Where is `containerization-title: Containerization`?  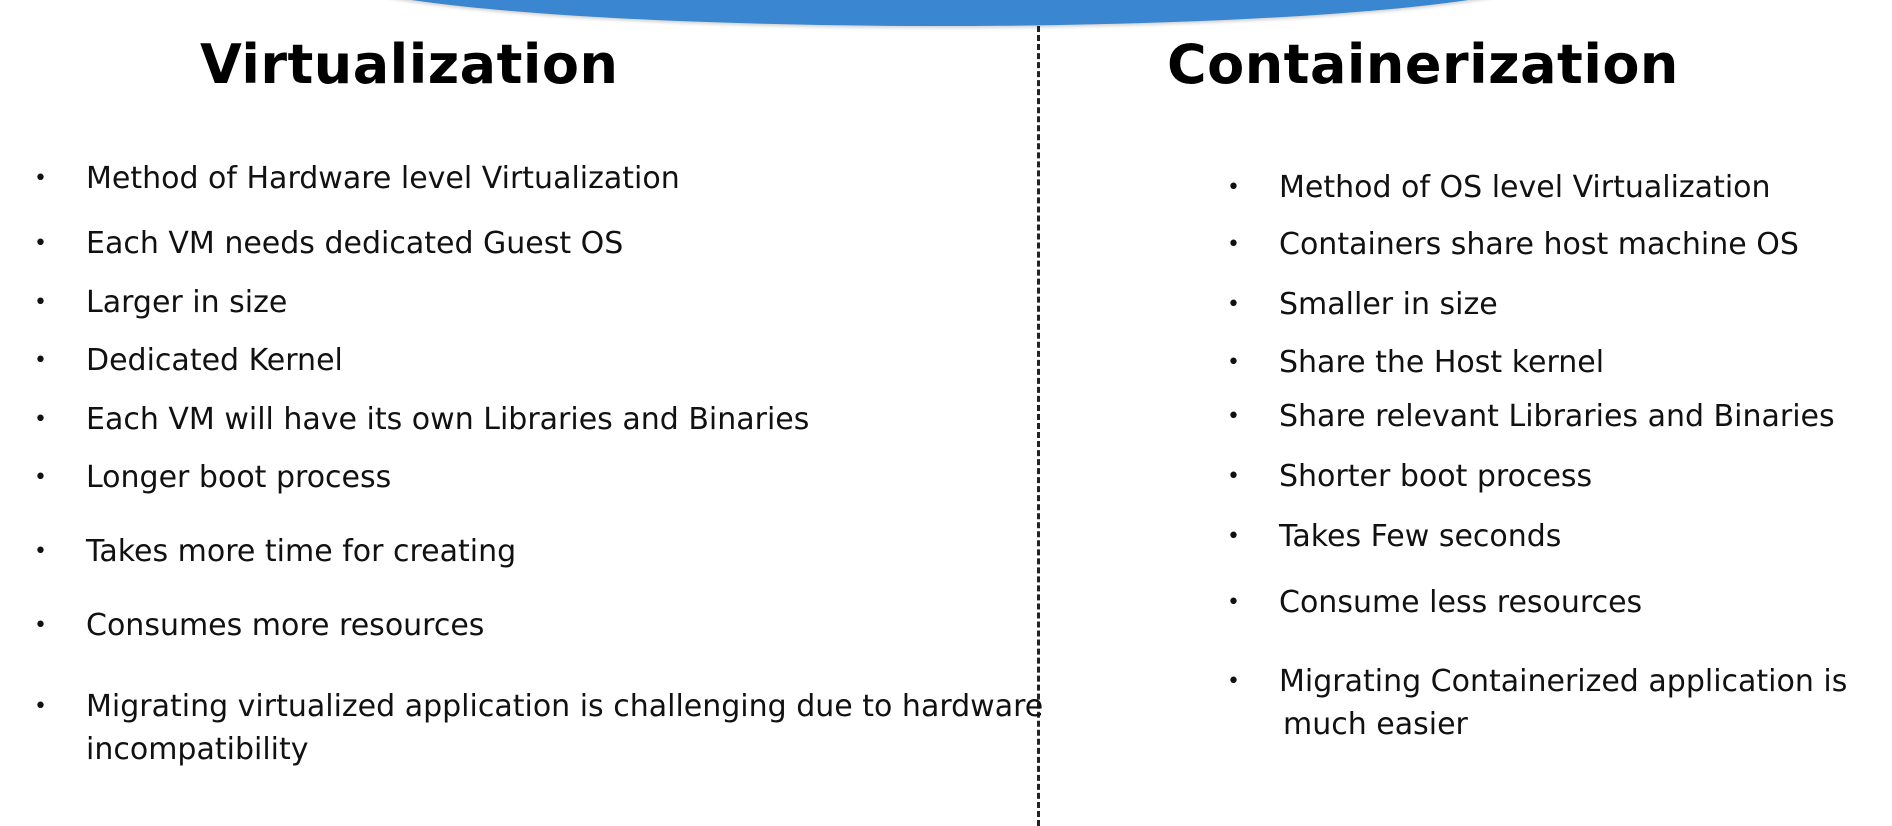 containerization-title: Containerization is located at coordinates (1423, 64).